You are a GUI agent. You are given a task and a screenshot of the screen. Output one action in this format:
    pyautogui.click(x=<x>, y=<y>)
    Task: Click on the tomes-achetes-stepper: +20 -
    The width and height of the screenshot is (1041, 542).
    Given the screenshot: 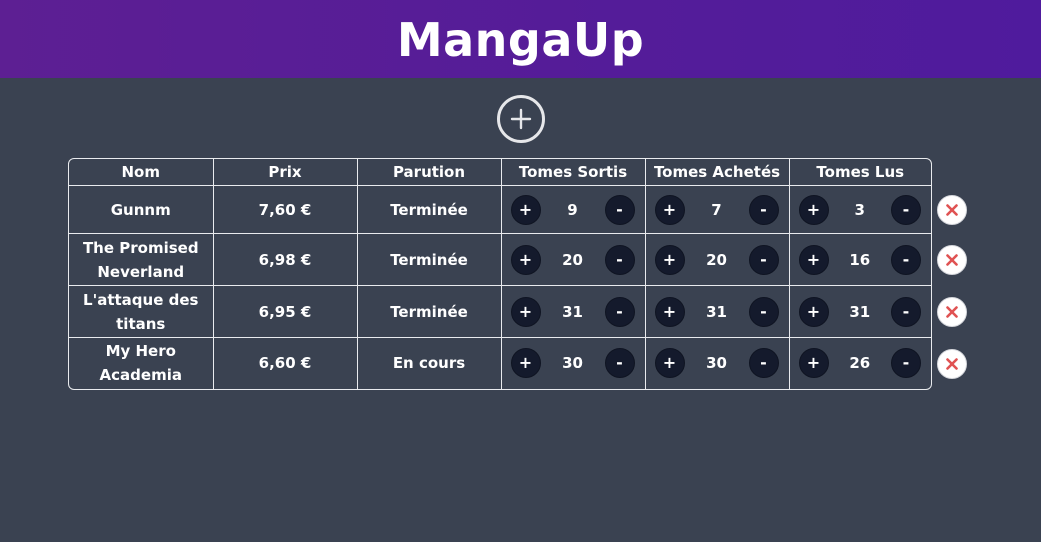 What is the action you would take?
    pyautogui.click(x=717, y=259)
    